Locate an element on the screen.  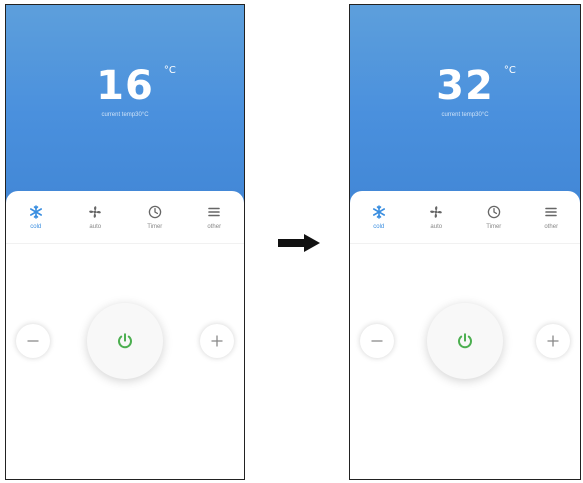
temperature-value: 32 is located at coordinates (465, 86).